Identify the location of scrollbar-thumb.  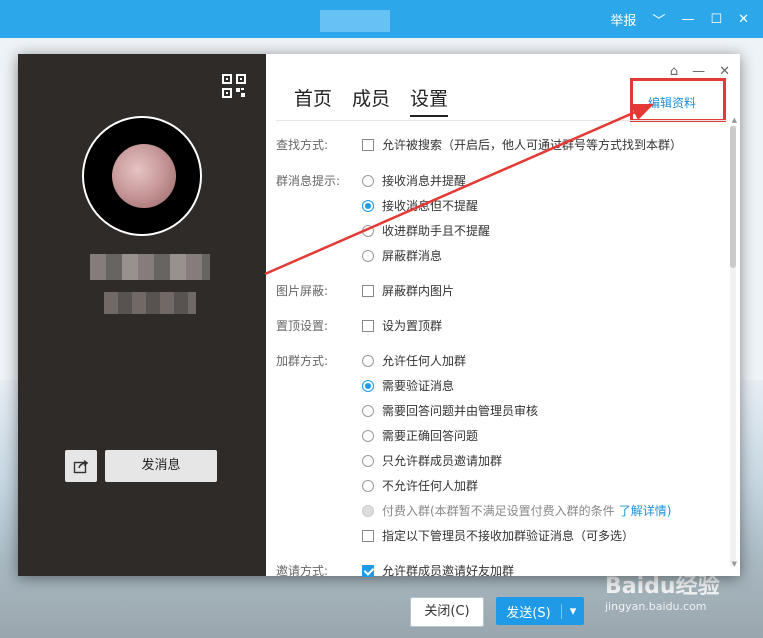
(733, 197).